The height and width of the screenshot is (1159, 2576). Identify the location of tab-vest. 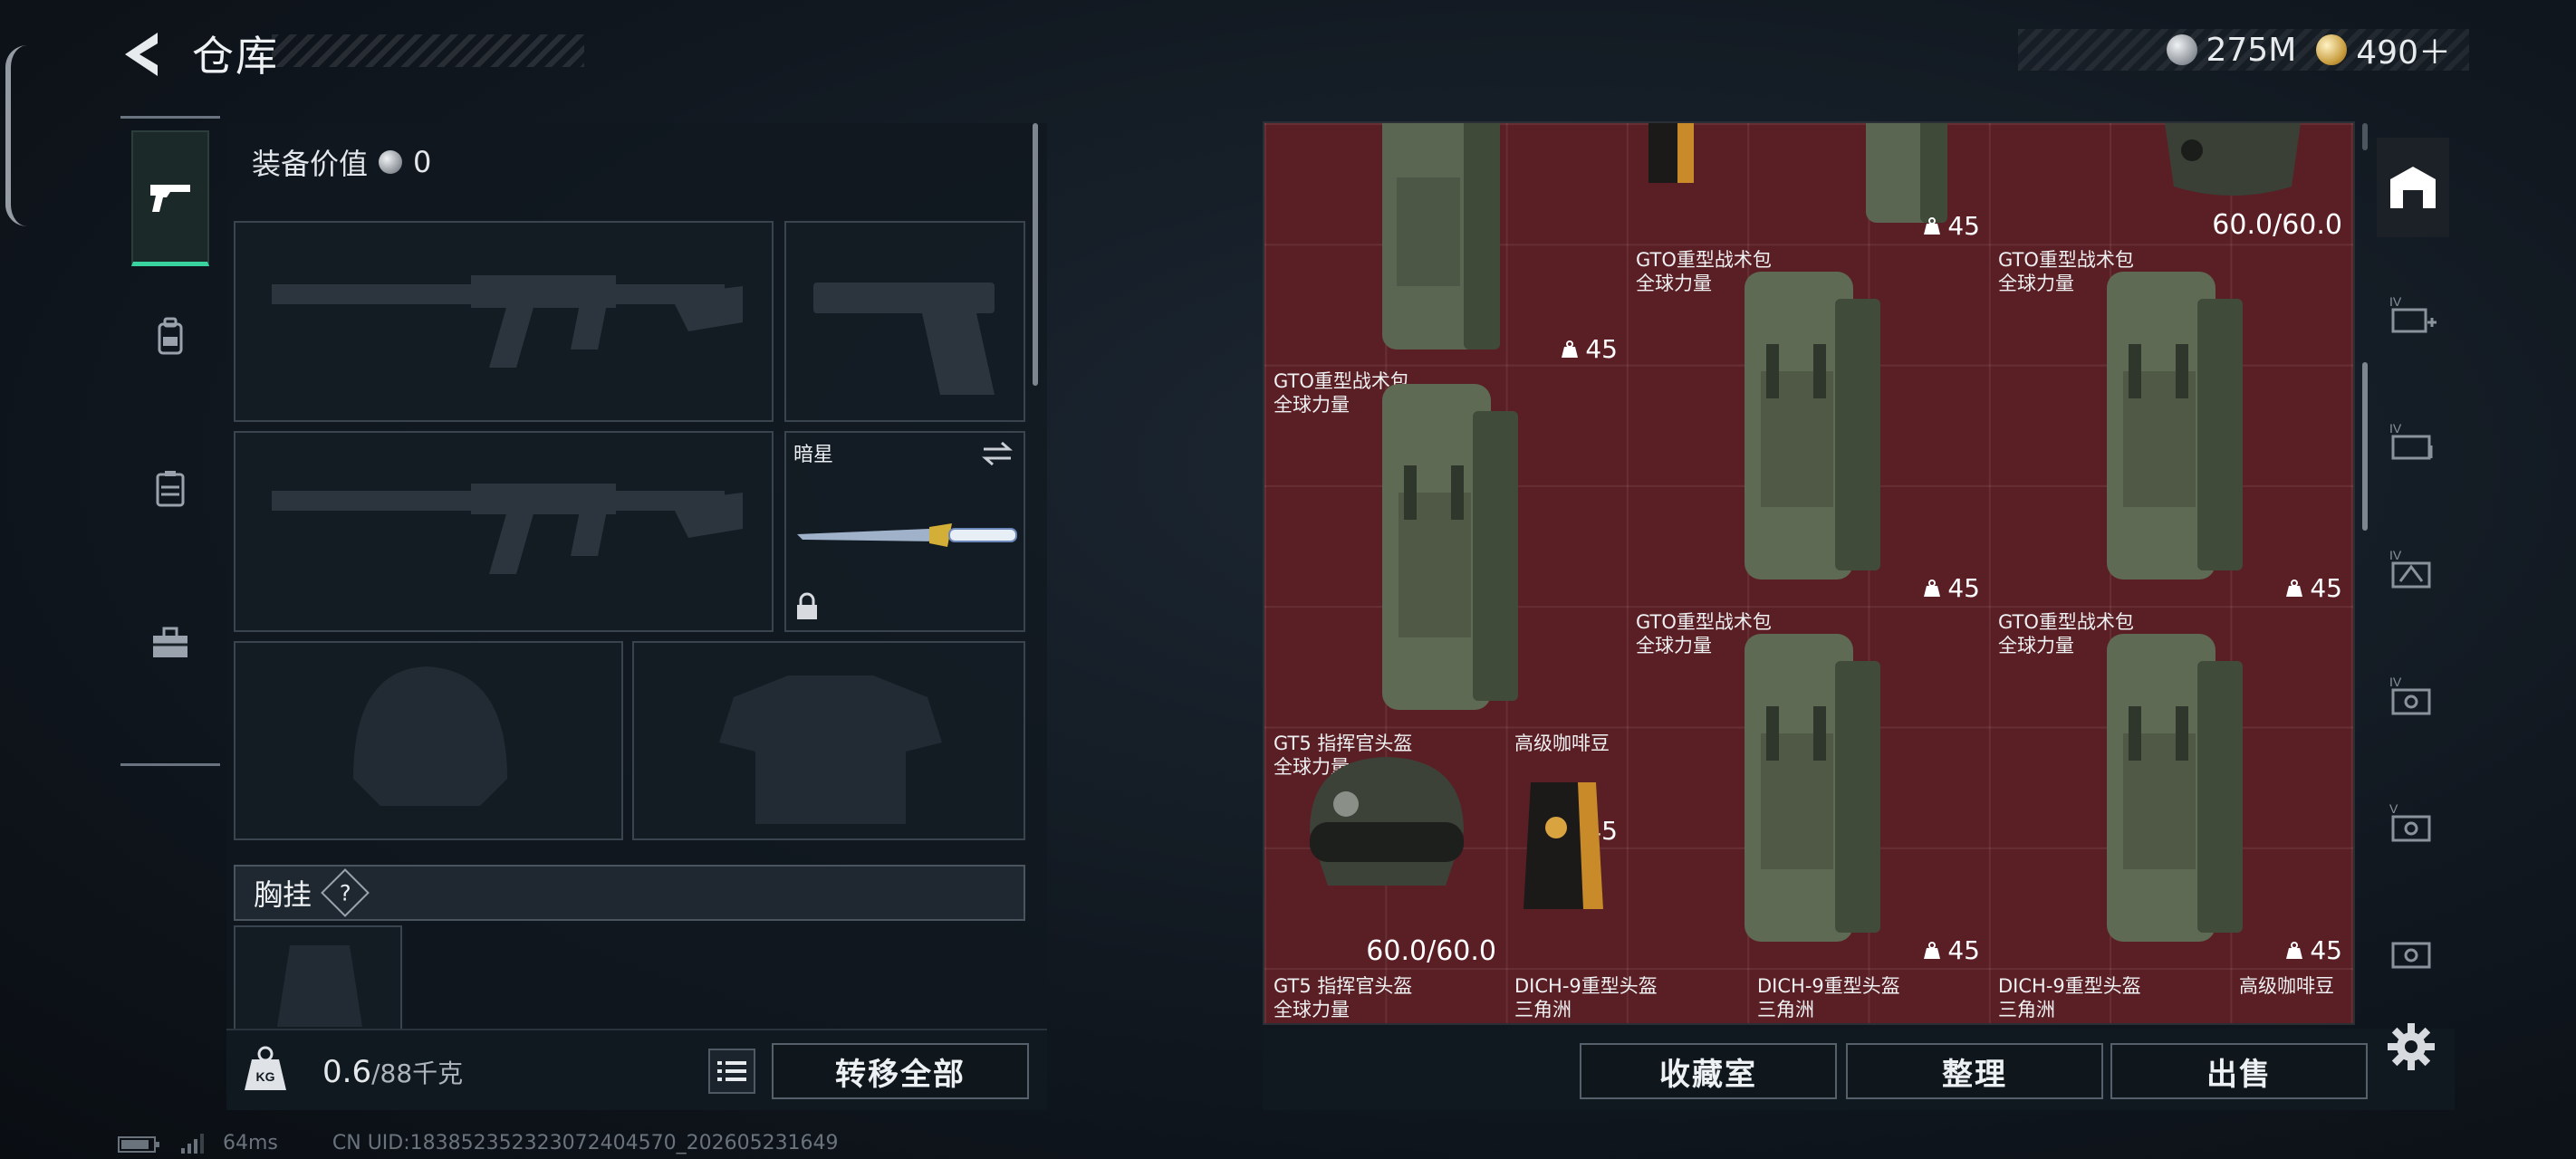
(170, 489).